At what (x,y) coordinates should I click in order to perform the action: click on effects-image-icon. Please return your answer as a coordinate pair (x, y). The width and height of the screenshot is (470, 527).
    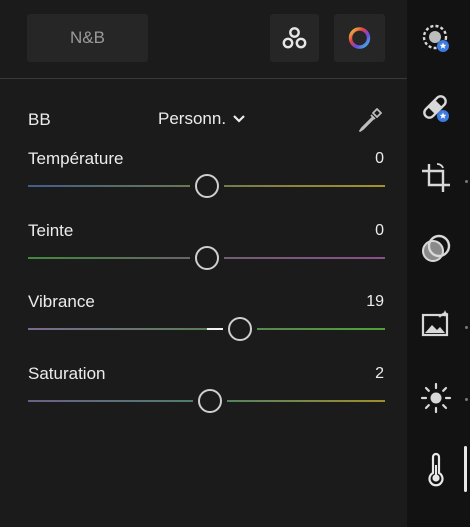
    Looking at the image, I should click on (436, 324).